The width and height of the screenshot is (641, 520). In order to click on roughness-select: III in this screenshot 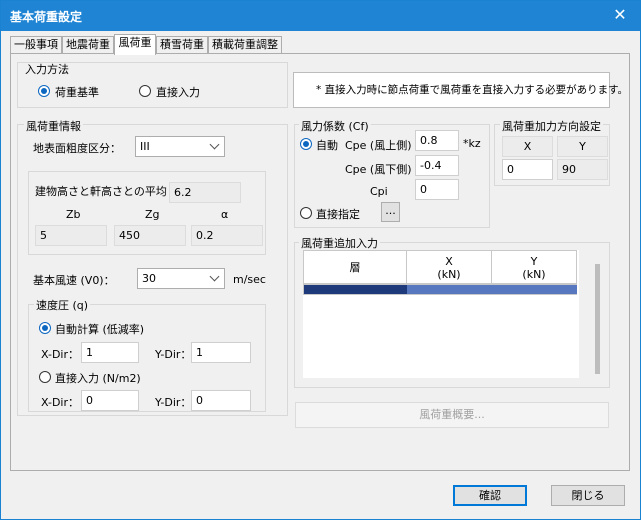, I will do `click(180, 146)`.